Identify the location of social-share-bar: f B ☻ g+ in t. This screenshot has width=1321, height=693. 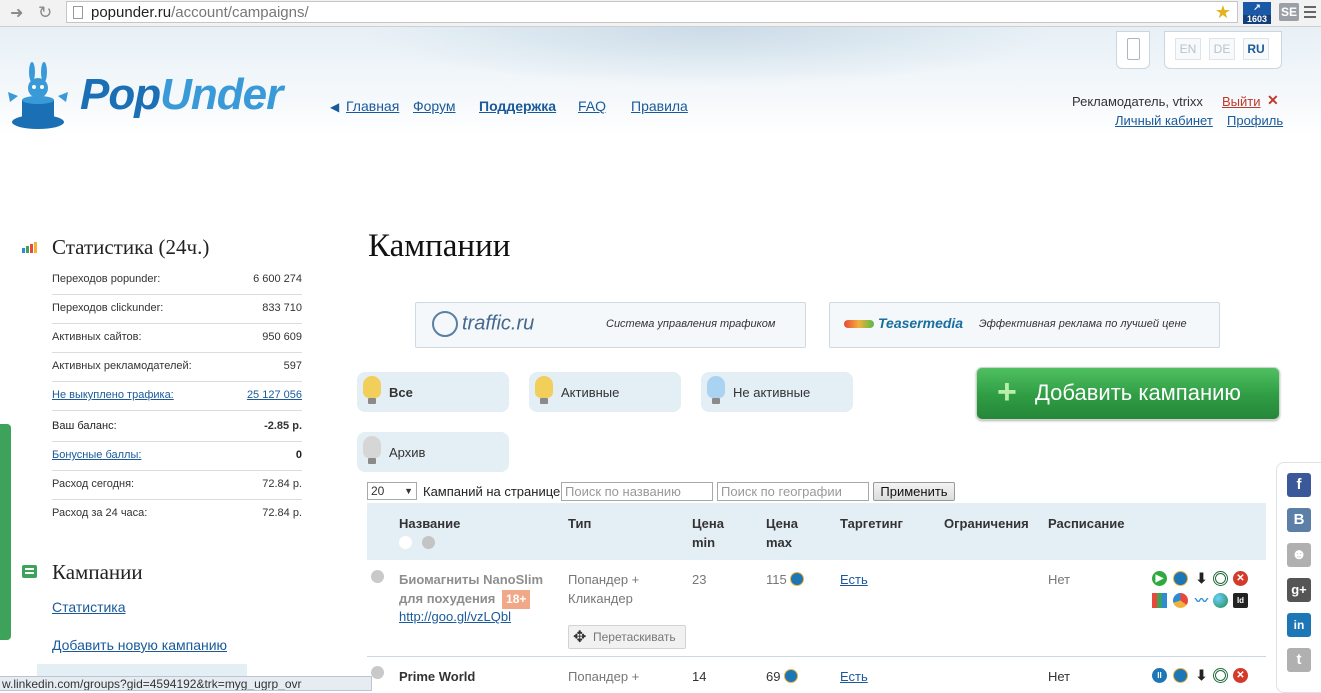
(1298, 577).